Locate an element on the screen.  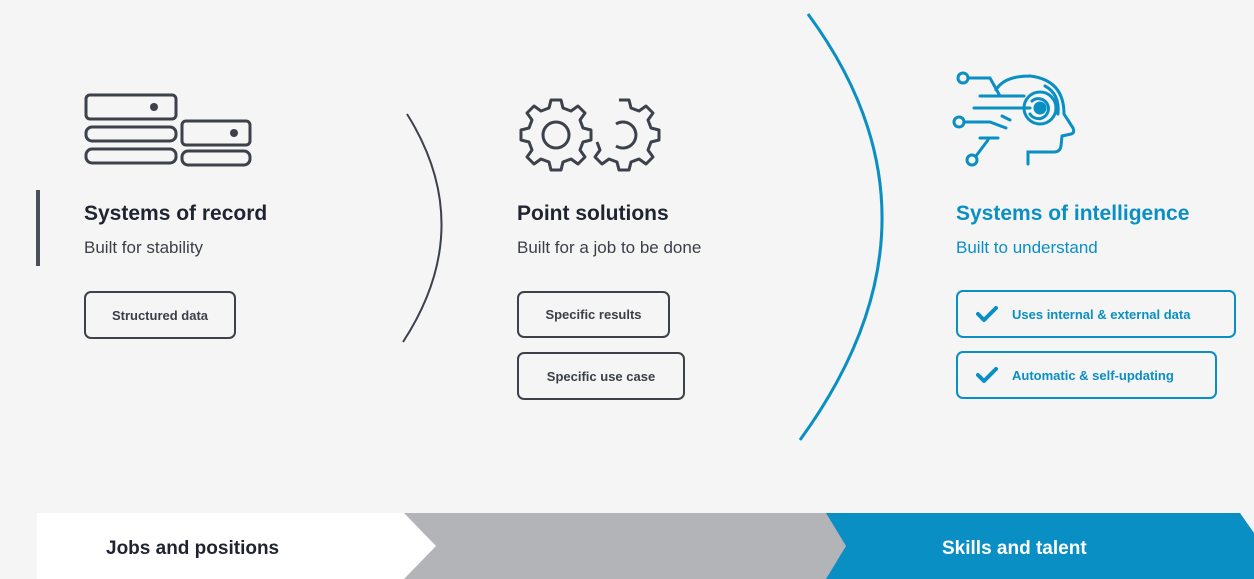
stage-label-left: Jobs and positions is located at coordinates (193, 548).